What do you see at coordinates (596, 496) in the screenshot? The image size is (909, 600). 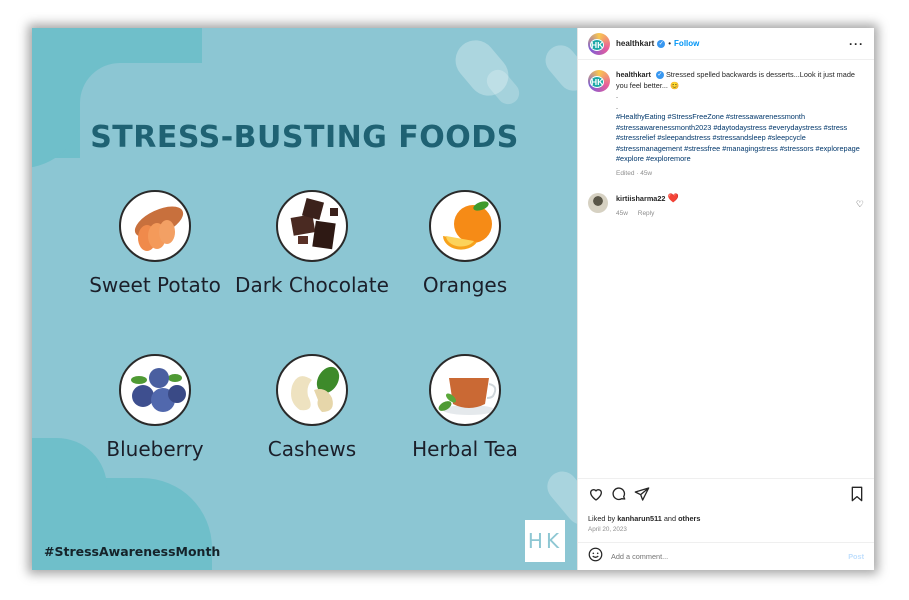 I see `like-heart-icon` at bounding box center [596, 496].